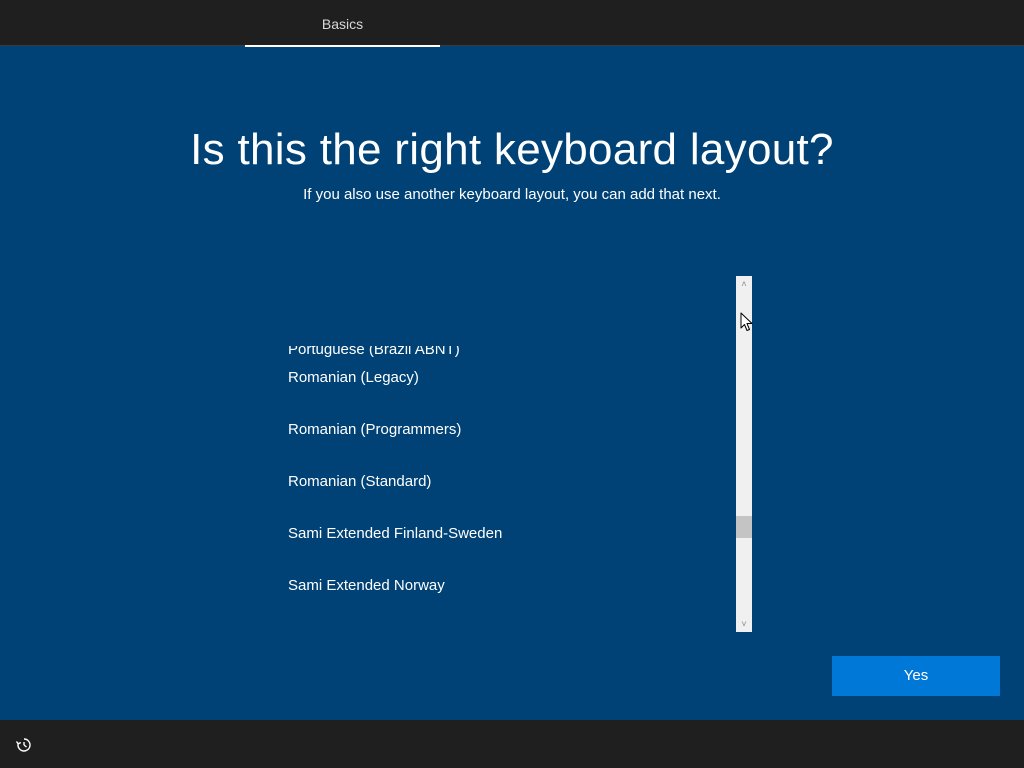 This screenshot has height=768, width=1024. I want to click on top-bar: Basics, so click(512, 23).